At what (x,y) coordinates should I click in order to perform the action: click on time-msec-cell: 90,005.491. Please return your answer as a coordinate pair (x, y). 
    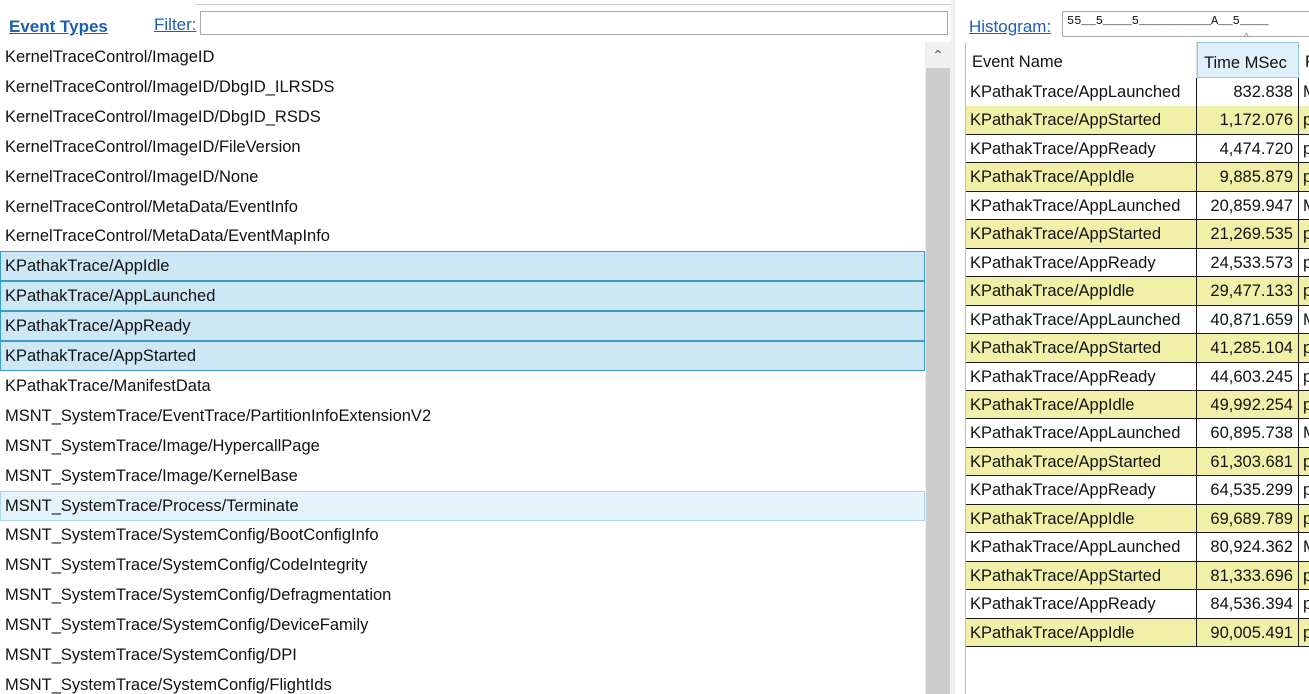
    Looking at the image, I should click on (1248, 633).